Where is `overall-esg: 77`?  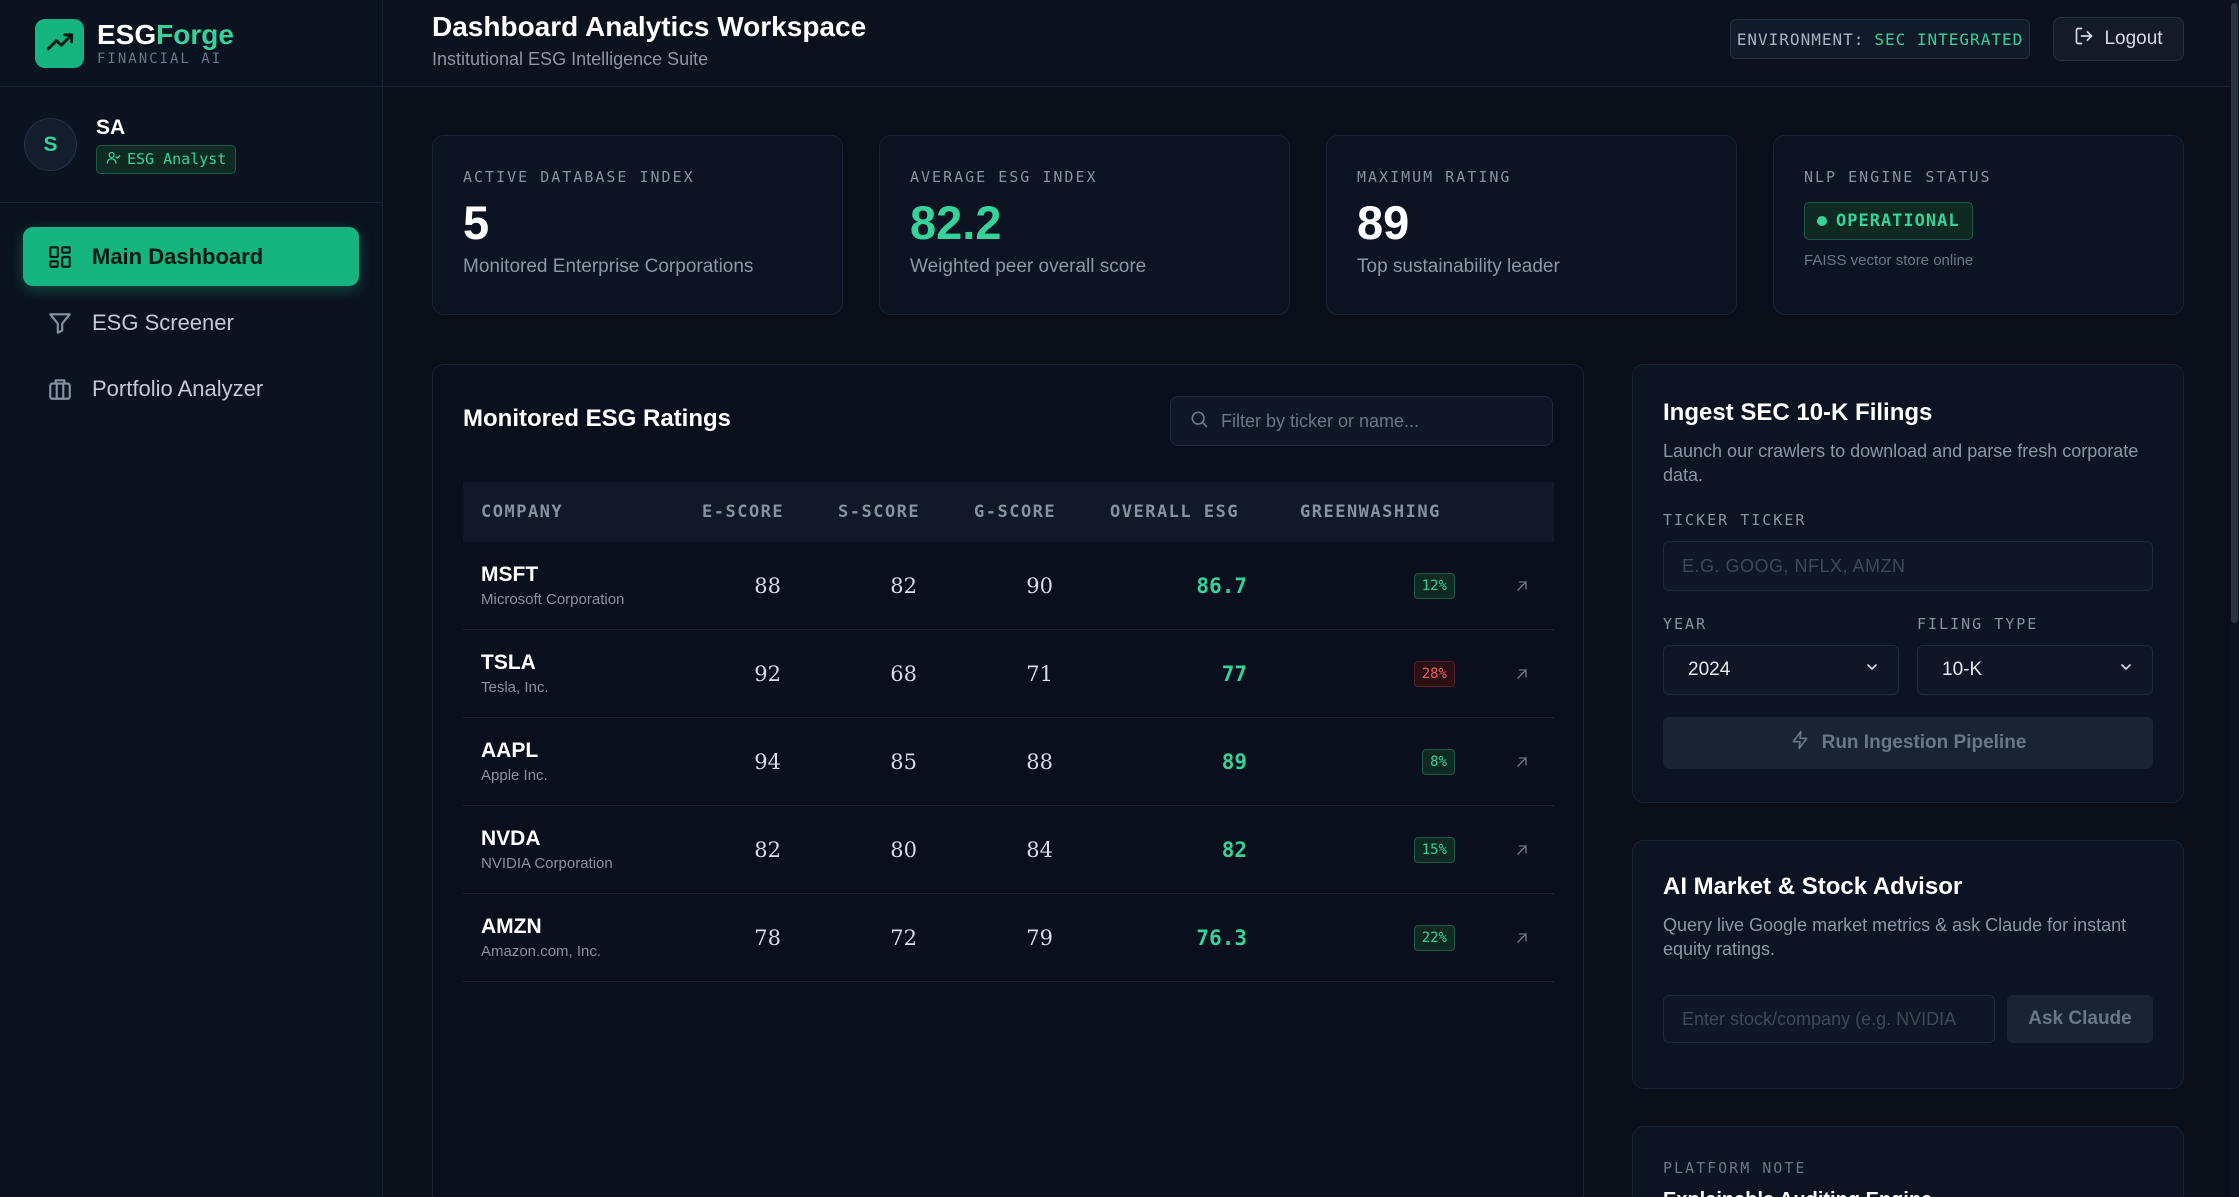 overall-esg: 77 is located at coordinates (1234, 673).